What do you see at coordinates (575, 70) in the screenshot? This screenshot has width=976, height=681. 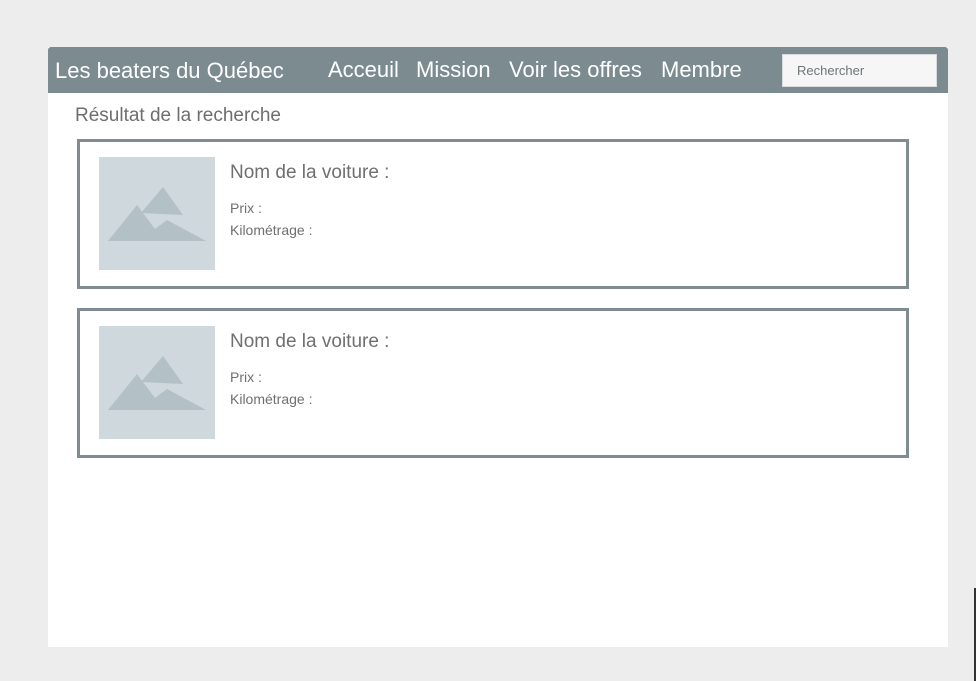 I see `nav-link-voir-les-offres: Voir les offres` at bounding box center [575, 70].